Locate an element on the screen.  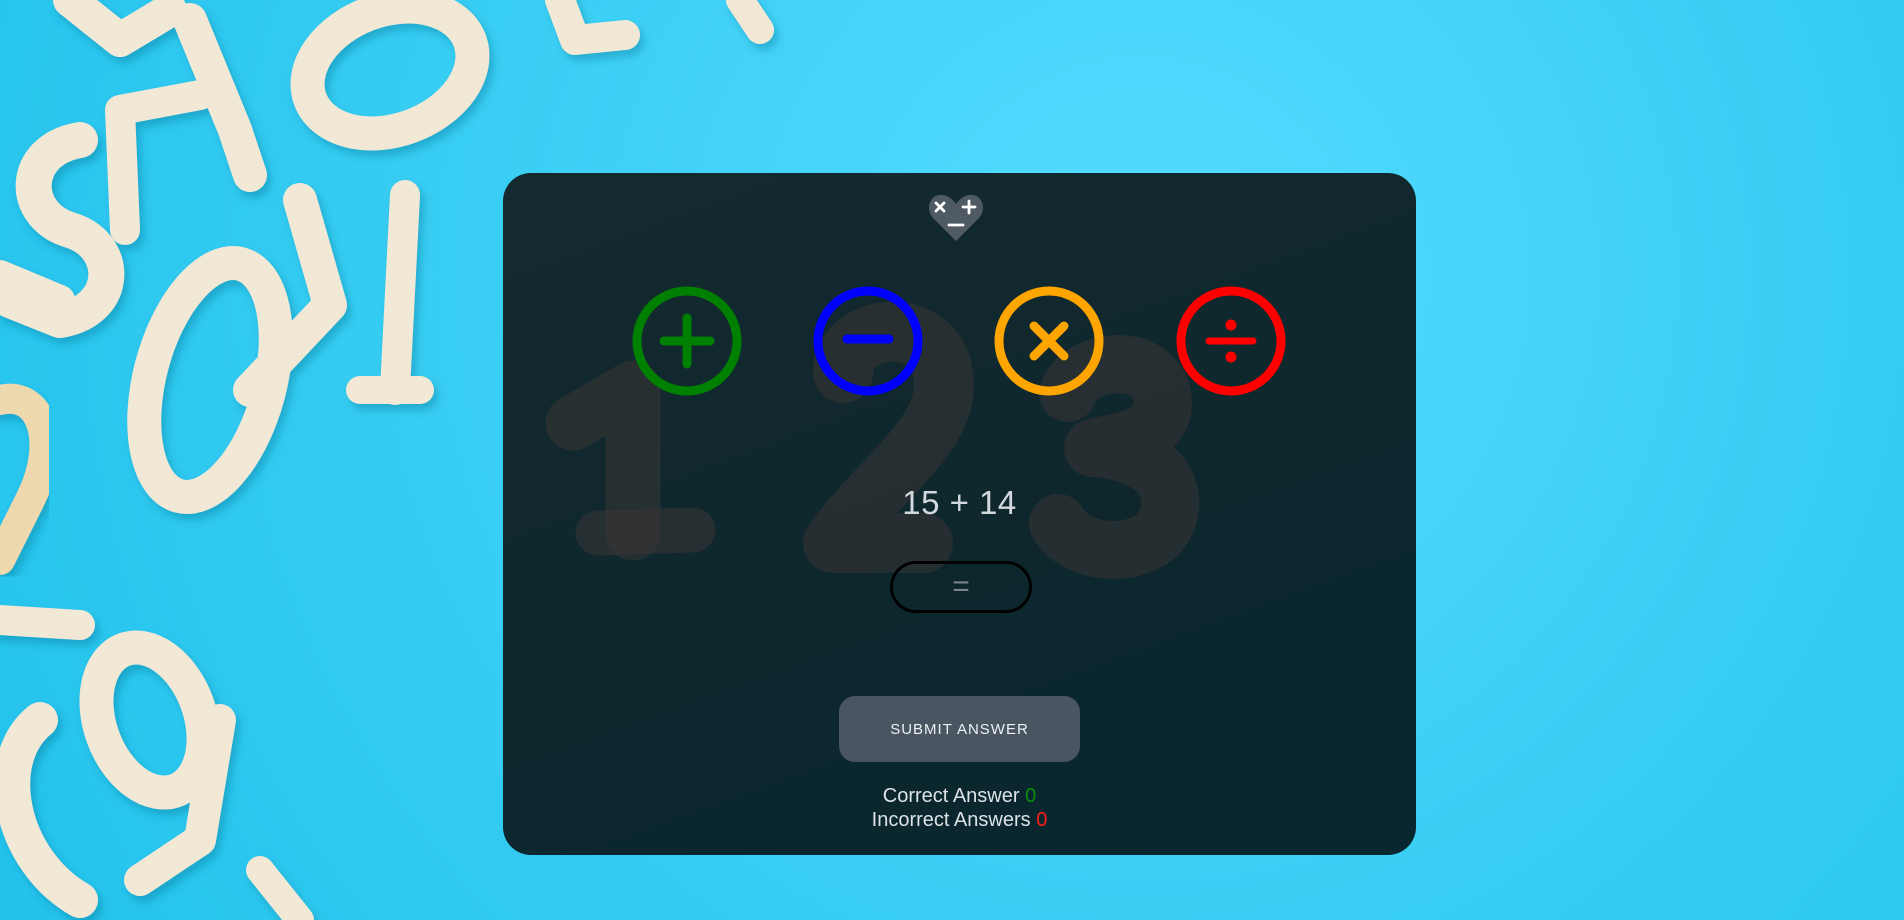
correct-answers-counter: Correct Answer 0 is located at coordinates (959, 796).